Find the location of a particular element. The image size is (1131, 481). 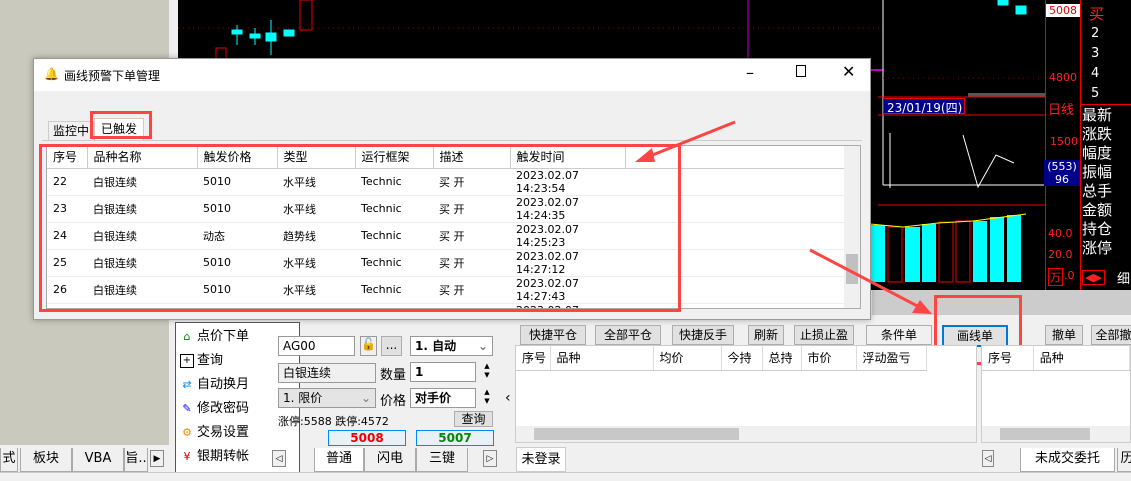

level: 5 is located at coordinates (1095, 93).